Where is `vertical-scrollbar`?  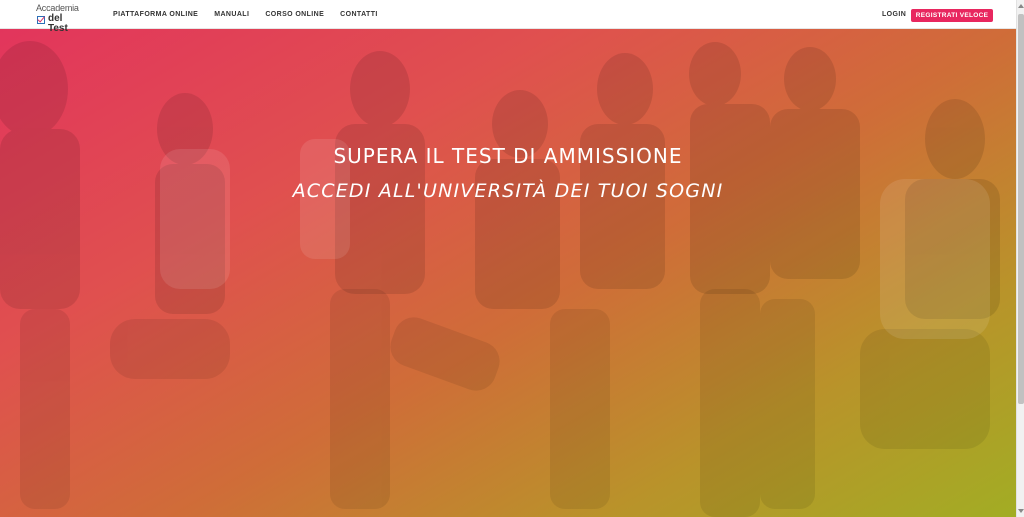 vertical-scrollbar is located at coordinates (1020, 258).